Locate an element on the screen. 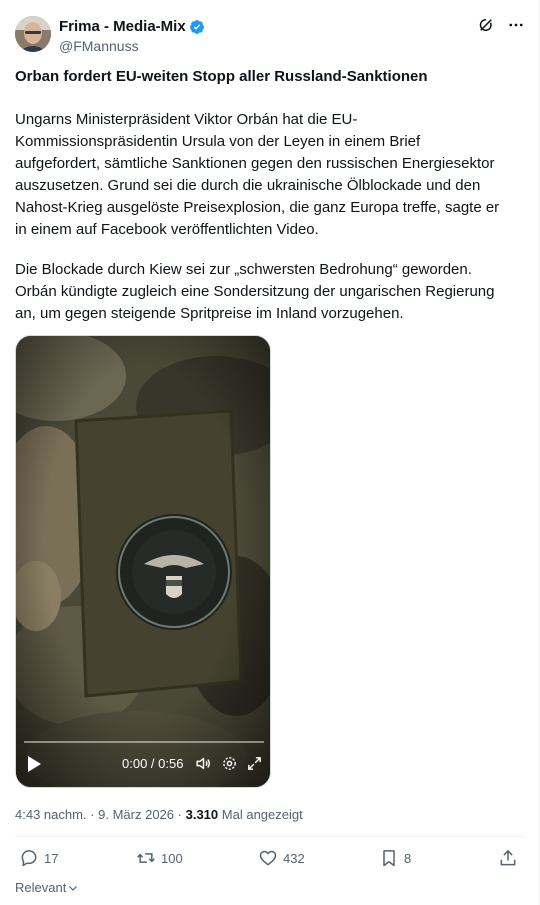  chevron-down-icon is located at coordinates (73, 888).